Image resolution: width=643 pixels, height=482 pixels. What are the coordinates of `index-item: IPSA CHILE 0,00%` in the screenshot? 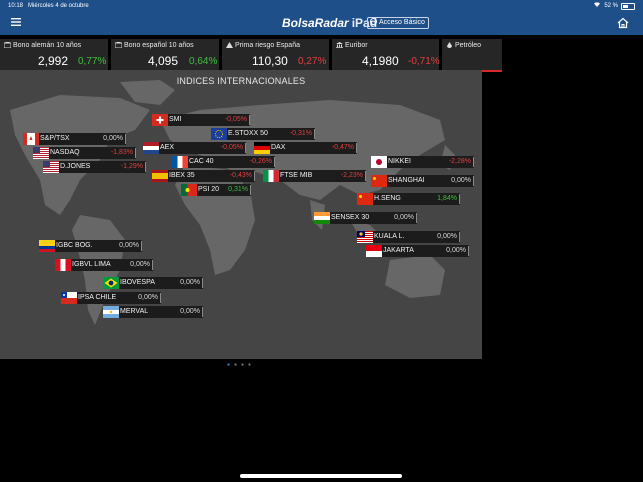 It's located at (111, 298).